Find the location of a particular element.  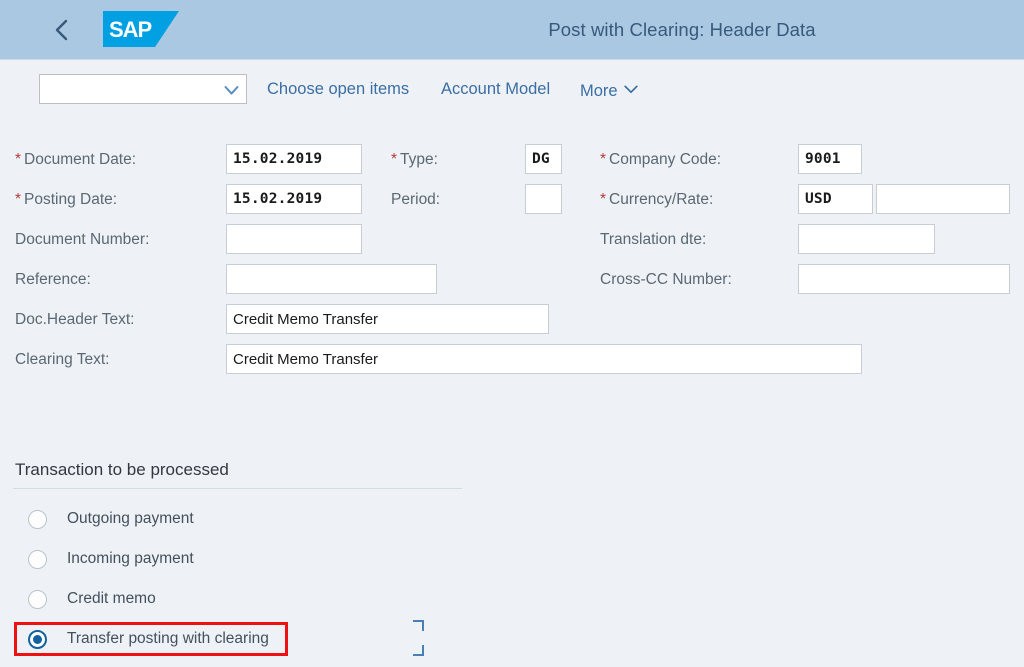

cross-cc-number-label: Cross-CC Number: is located at coordinates (666, 279).